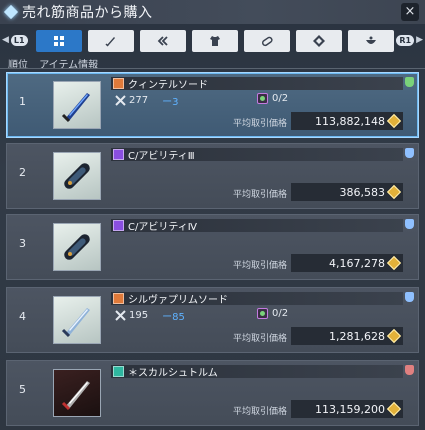 This screenshot has height=430, width=425. Describe the element at coordinates (18, 65) in the screenshot. I see `rank-column-header: 順位` at that location.